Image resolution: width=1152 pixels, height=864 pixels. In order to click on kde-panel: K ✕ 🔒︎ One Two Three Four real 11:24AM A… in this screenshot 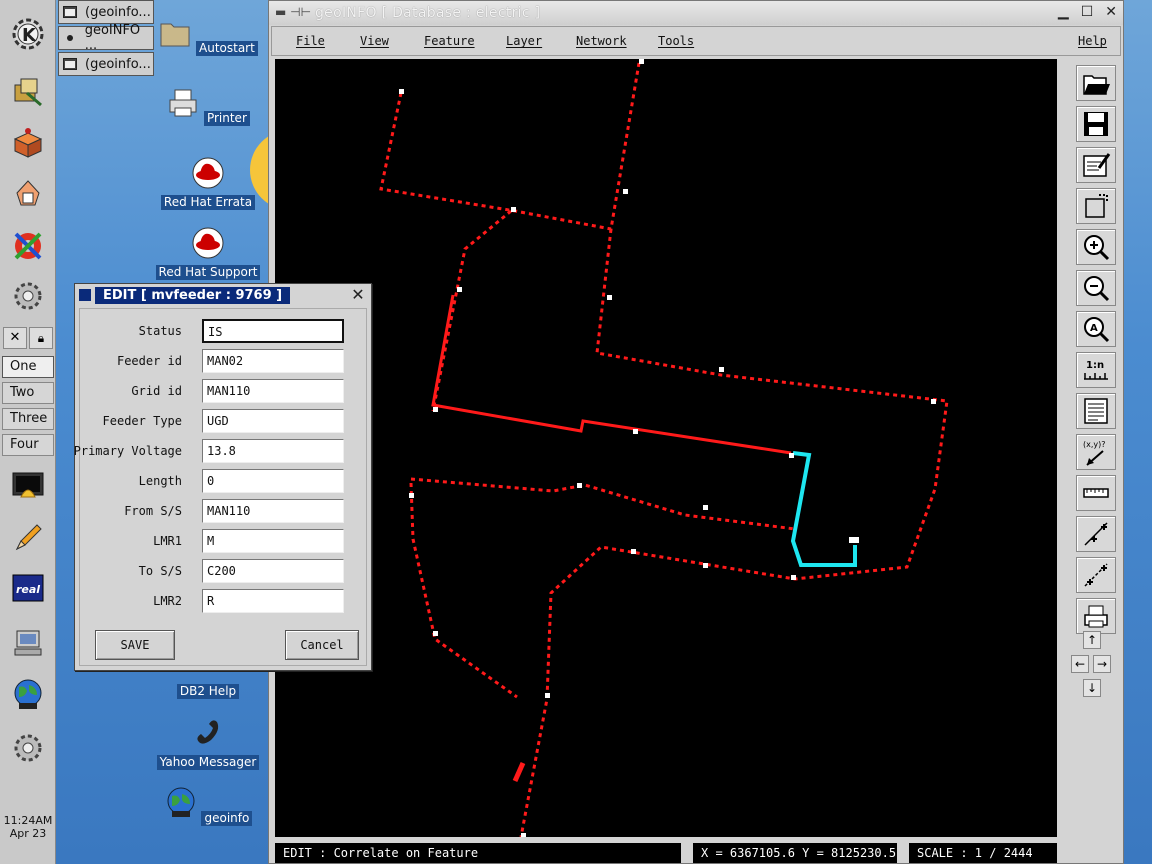, I will do `click(28, 432)`.